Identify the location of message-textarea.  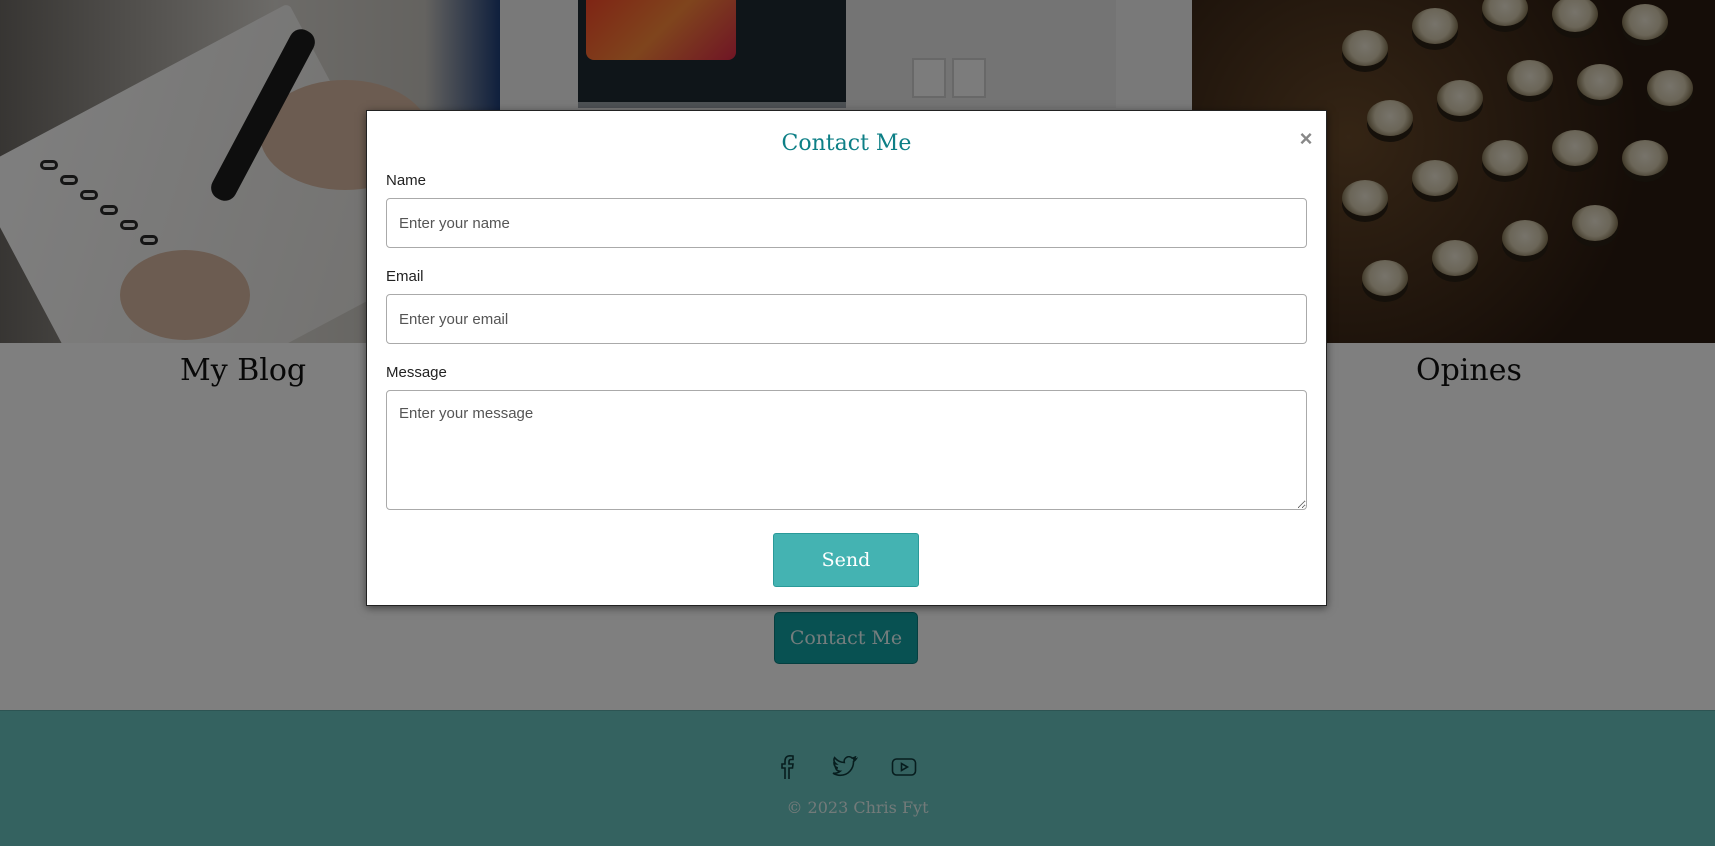
(846, 450).